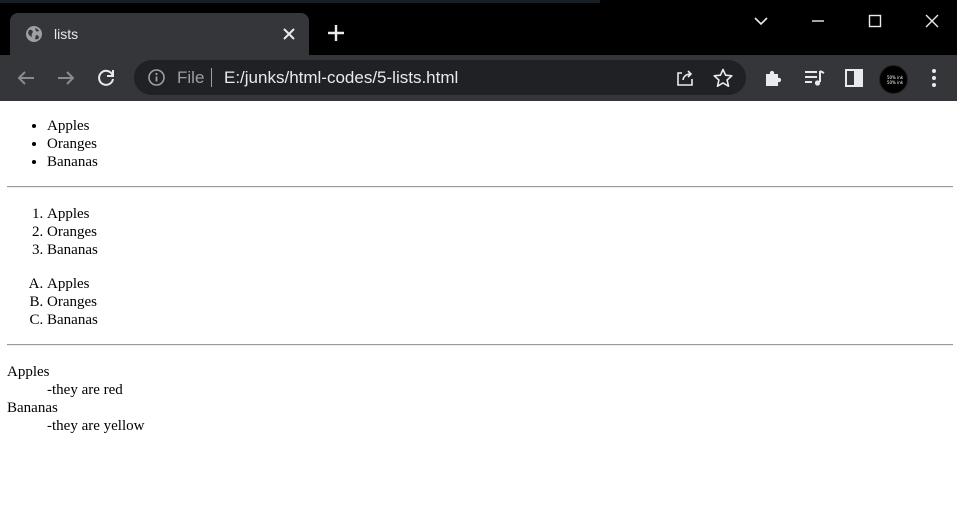 Image resolution: width=957 pixels, height=507 pixels. Describe the element at coordinates (854, 78) in the screenshot. I see `side-panel-icon` at that location.